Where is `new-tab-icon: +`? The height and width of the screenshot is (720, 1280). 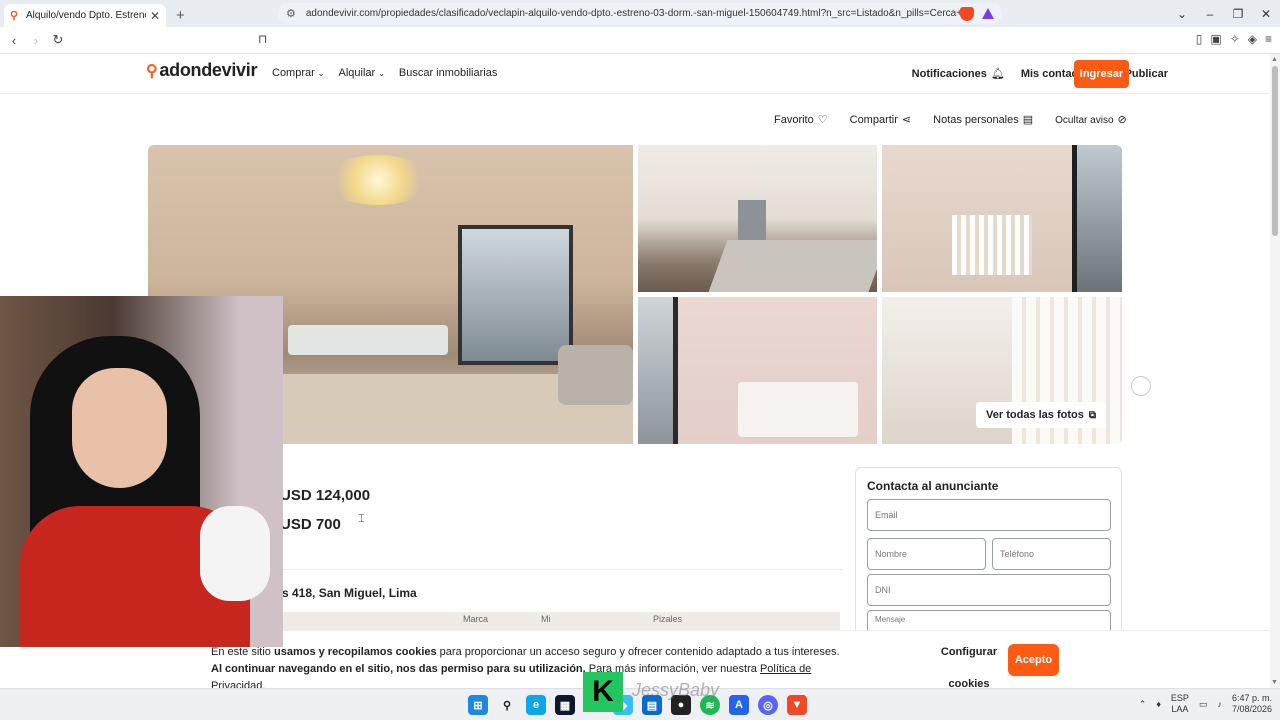
new-tab-icon: + is located at coordinates (180, 15).